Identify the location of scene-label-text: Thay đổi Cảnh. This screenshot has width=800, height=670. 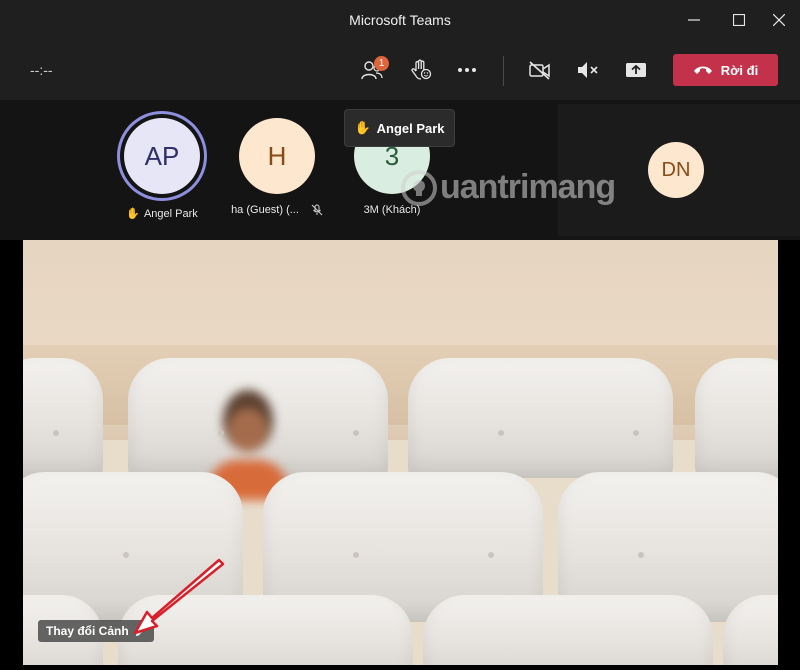
(87, 631).